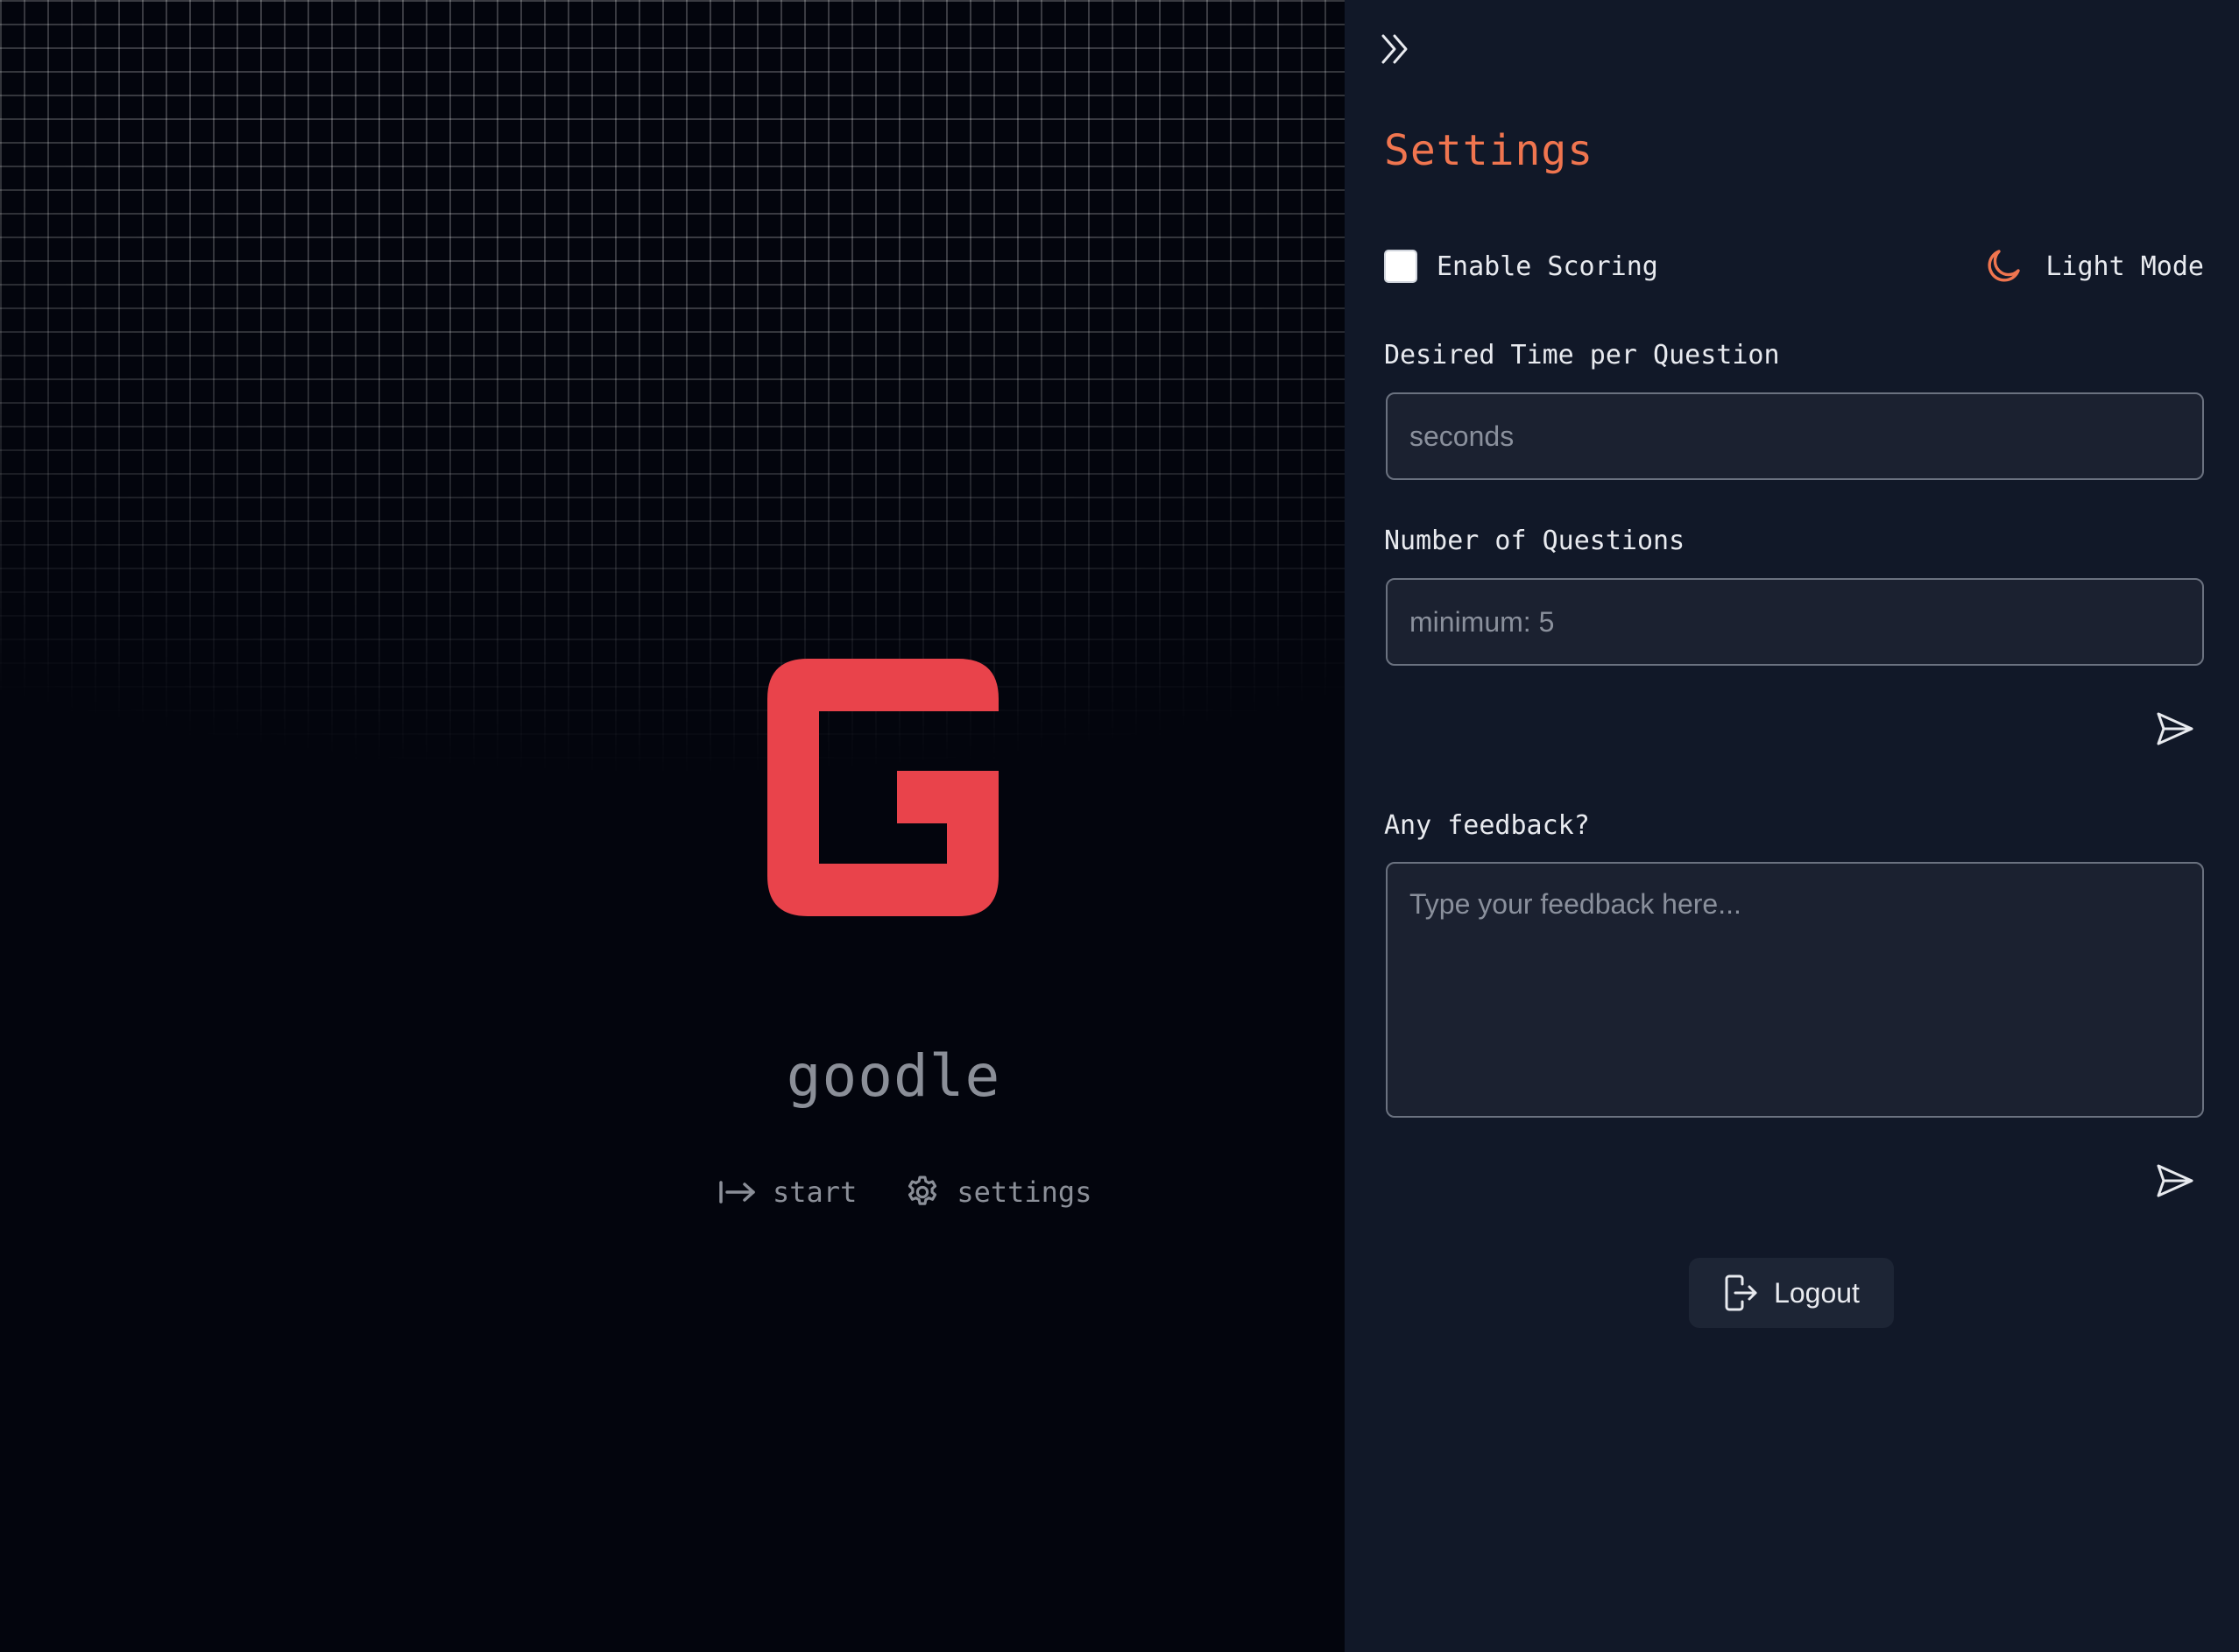 This screenshot has height=1652, width=2239. What do you see at coordinates (1024, 1192) in the screenshot?
I see `settings-label: settings` at bounding box center [1024, 1192].